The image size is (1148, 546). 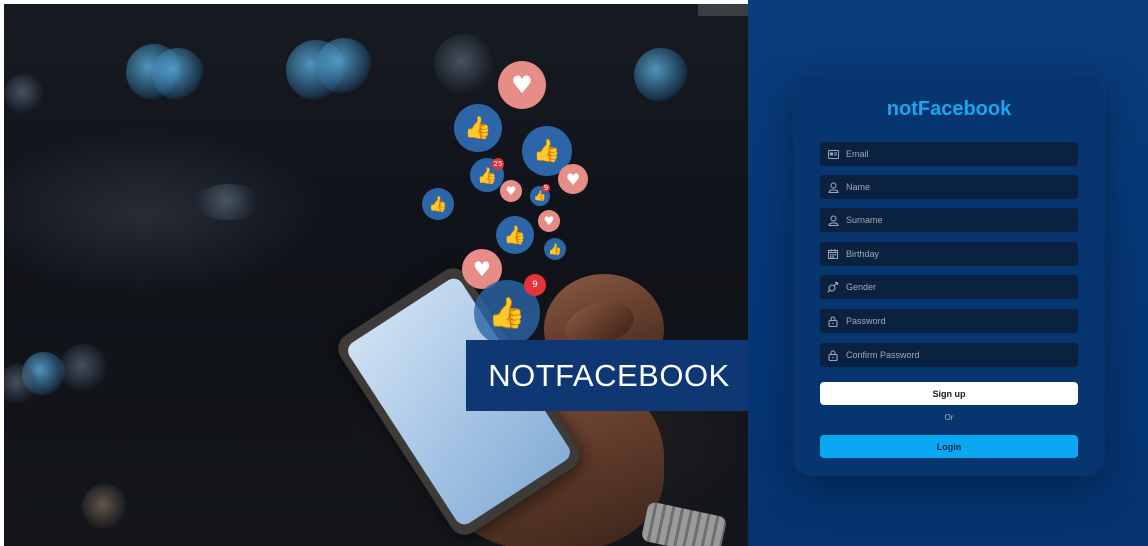 I want to click on name-input, so click(x=962, y=187).